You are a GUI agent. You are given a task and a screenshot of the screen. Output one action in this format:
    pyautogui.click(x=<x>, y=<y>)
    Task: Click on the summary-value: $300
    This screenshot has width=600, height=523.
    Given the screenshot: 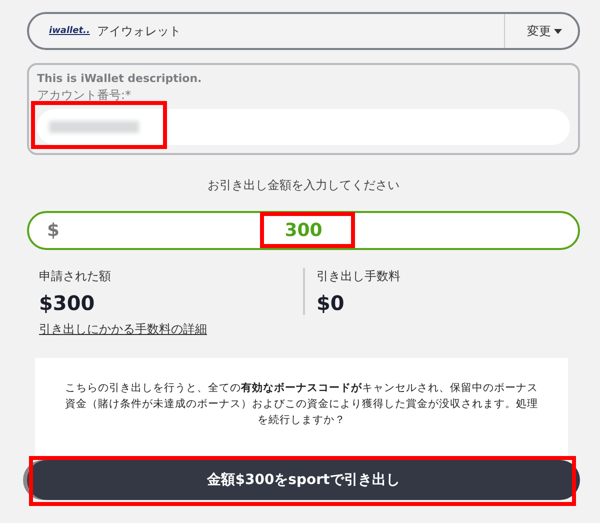 What is the action you would take?
    pyautogui.click(x=67, y=303)
    